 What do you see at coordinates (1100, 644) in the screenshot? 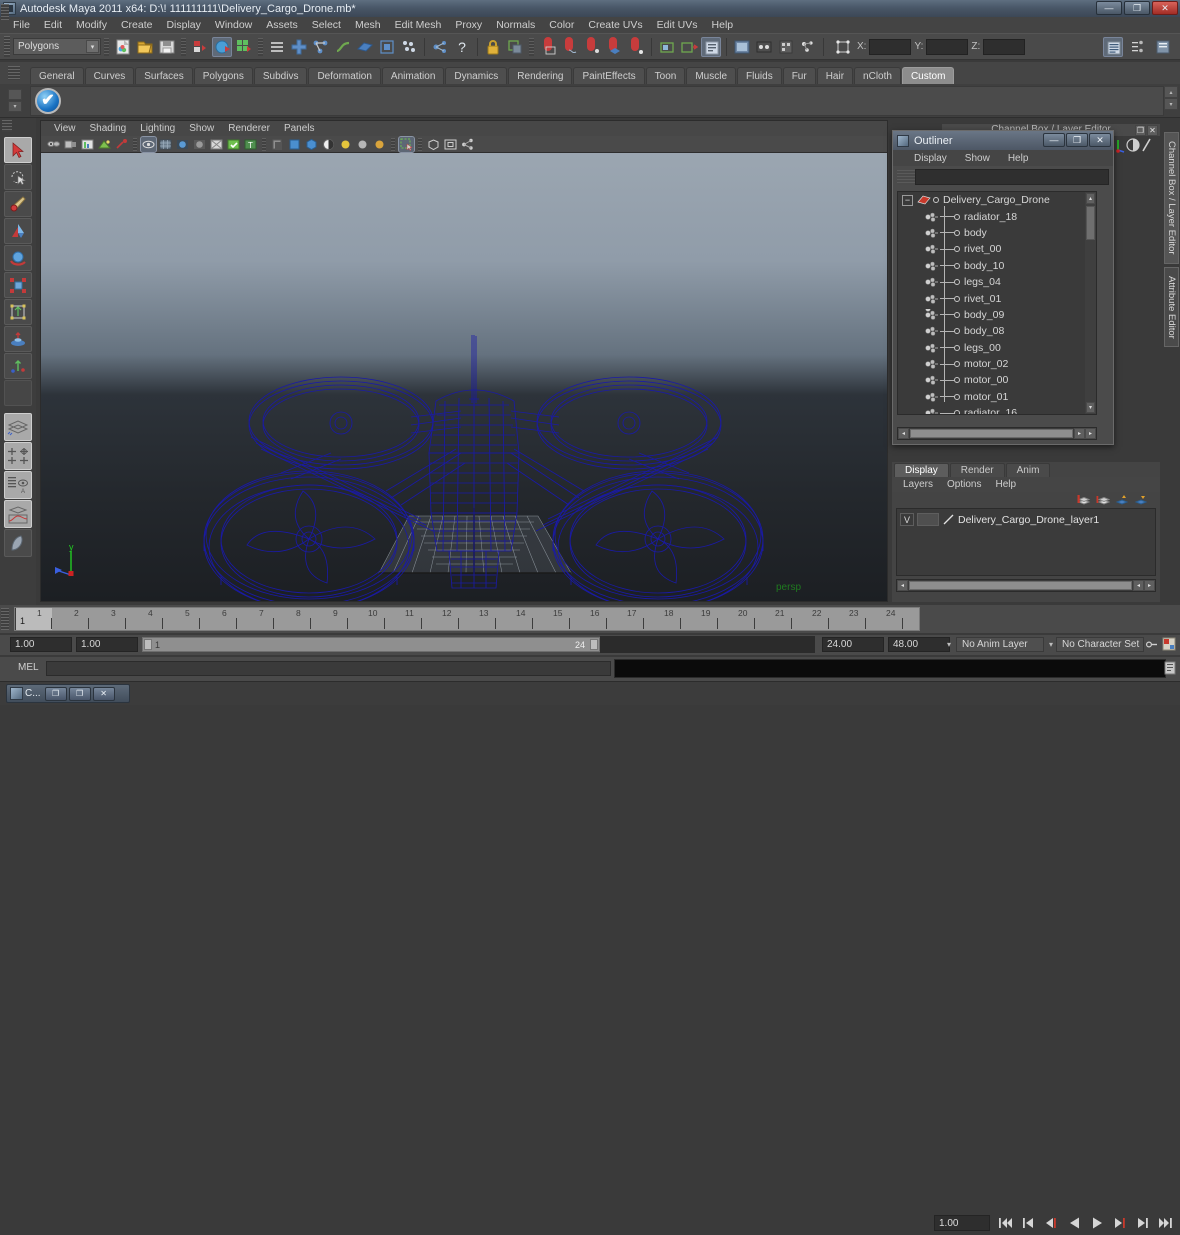
I see `character-set-dropdown: No Character Set` at bounding box center [1100, 644].